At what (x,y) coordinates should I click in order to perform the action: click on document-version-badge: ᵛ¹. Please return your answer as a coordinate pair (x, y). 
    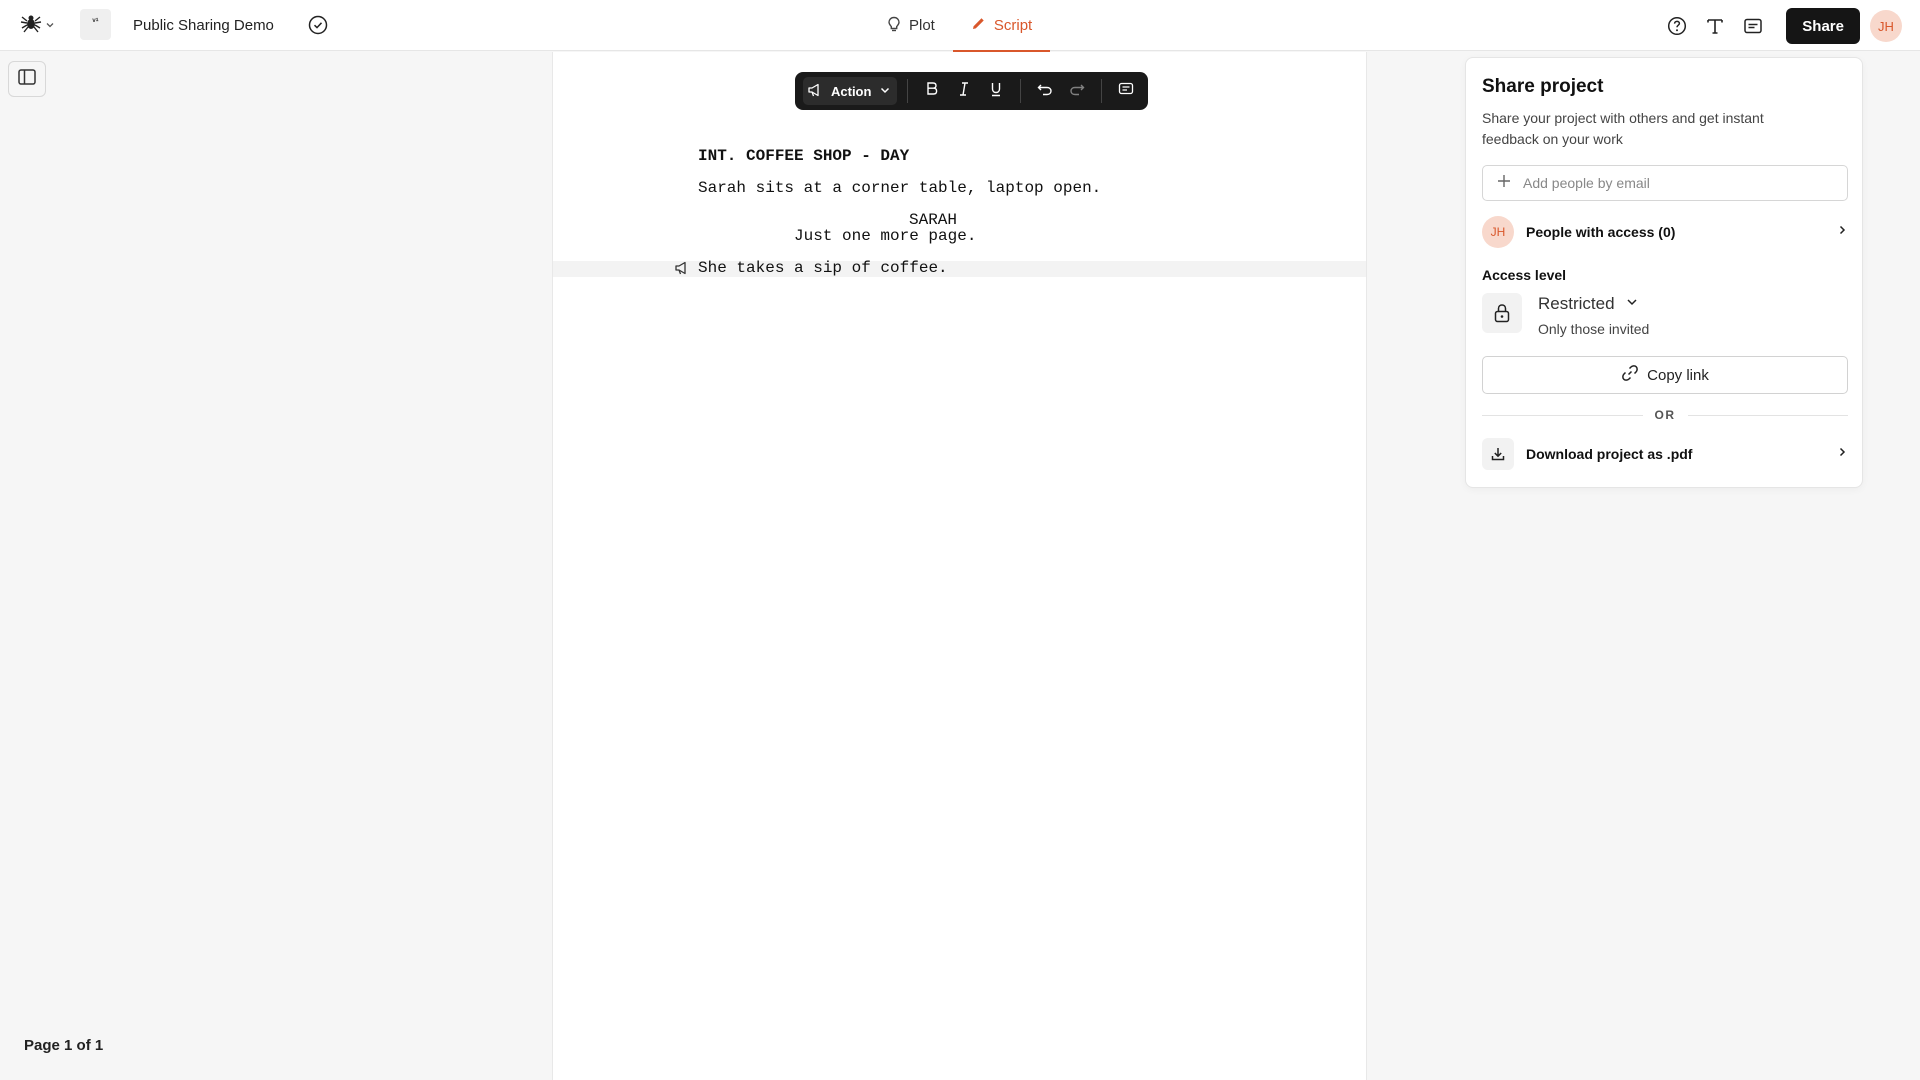
    Looking at the image, I should click on (95, 21).